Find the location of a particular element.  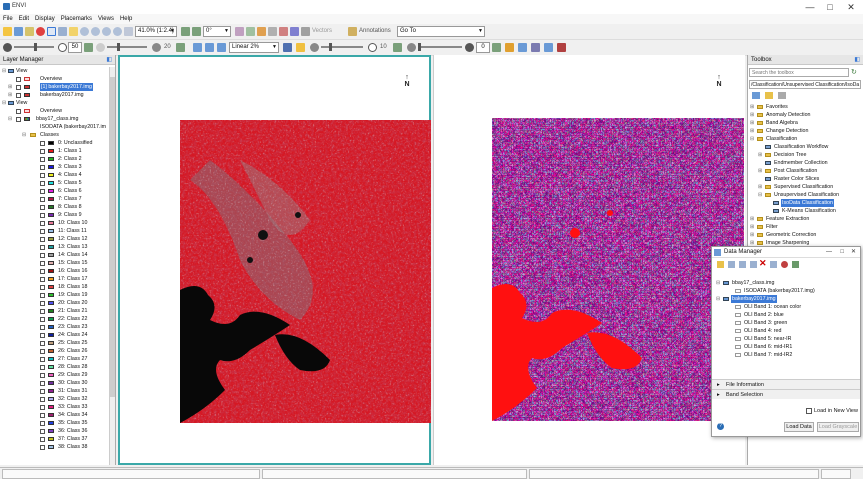

class-item: 22: Class 22 is located at coordinates (57, 319).